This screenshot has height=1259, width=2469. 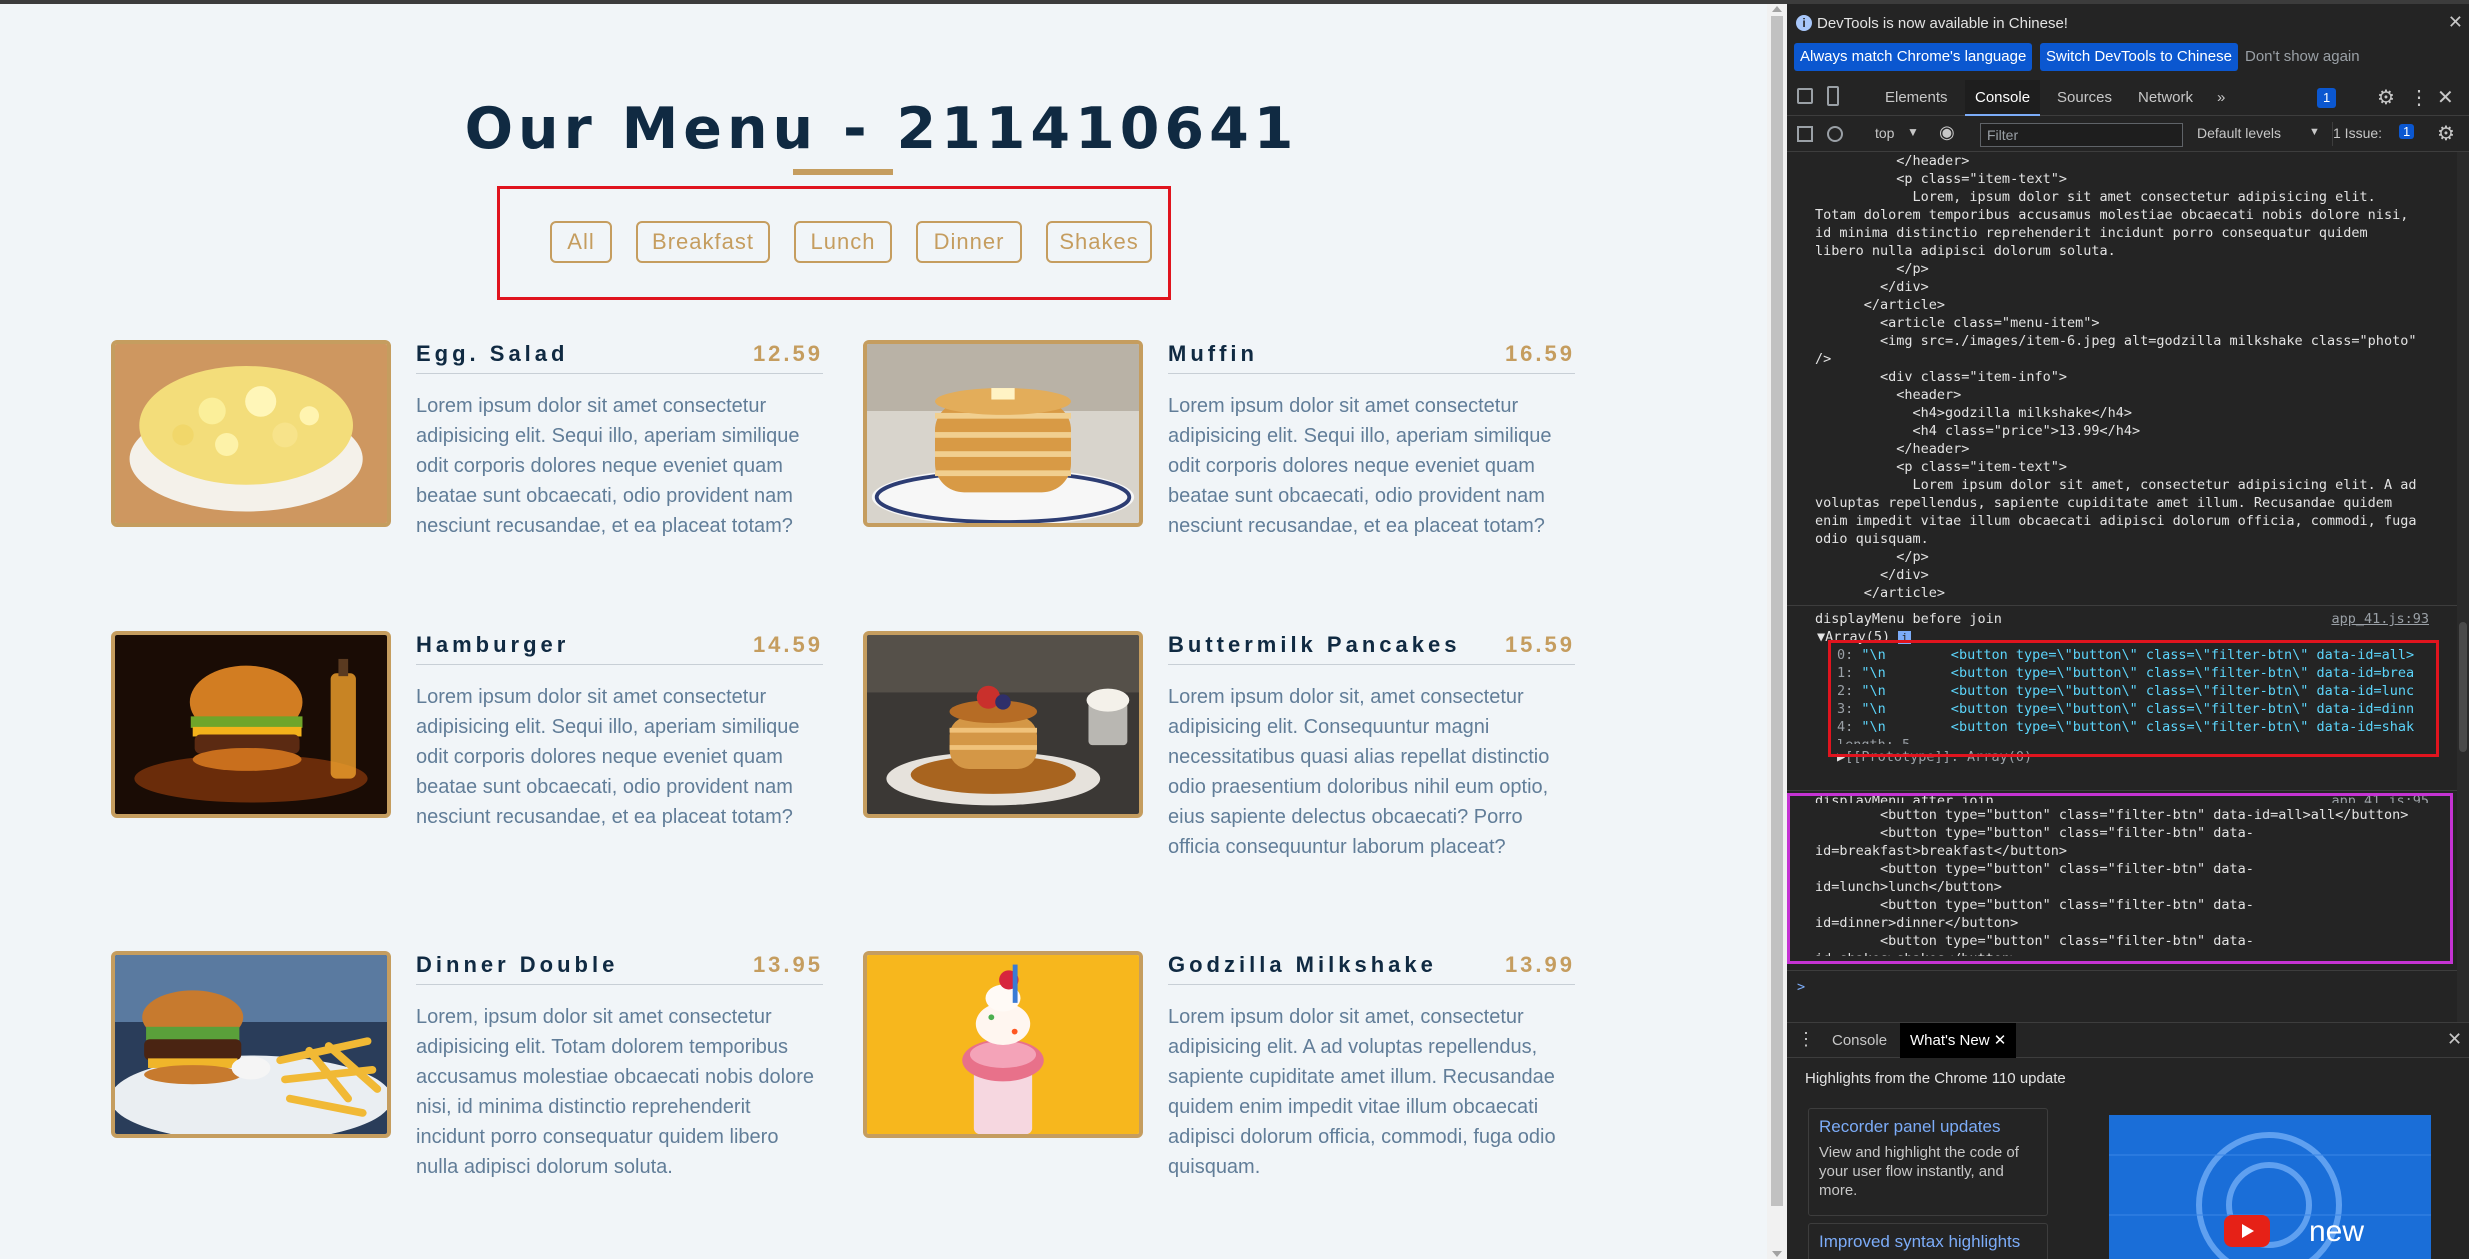 I want to click on scroll-down-arrow-icon, so click(x=1777, y=1254).